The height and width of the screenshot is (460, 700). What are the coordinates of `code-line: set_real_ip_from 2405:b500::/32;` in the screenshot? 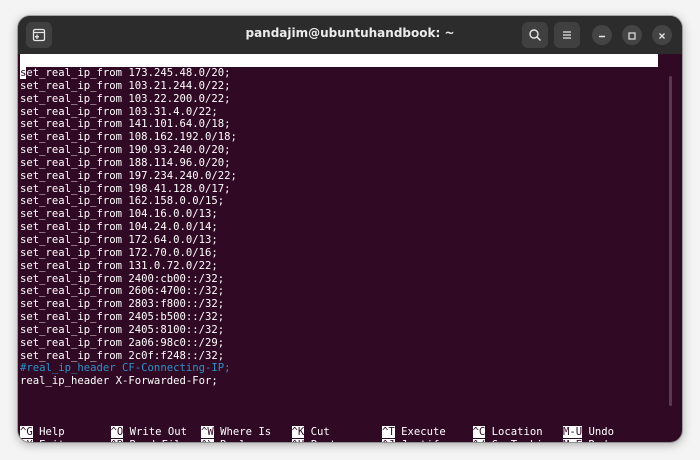 It's located at (122, 317).